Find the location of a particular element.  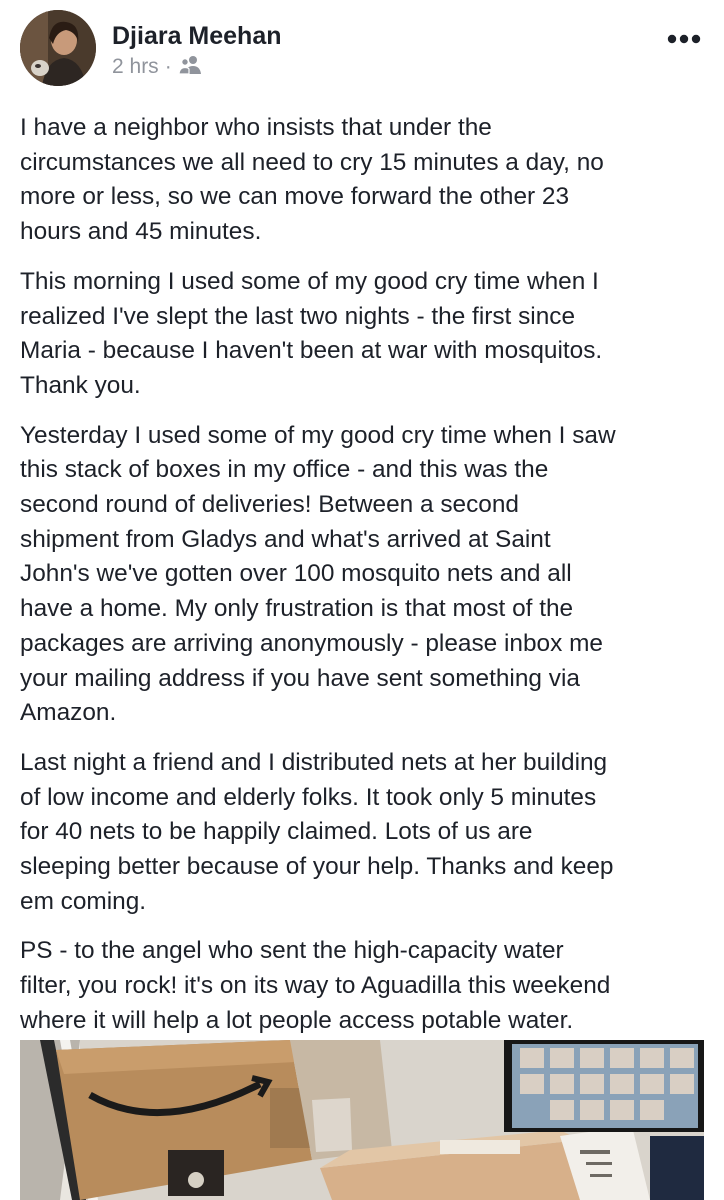

post-meta: 2 hrs · is located at coordinates (157, 67).